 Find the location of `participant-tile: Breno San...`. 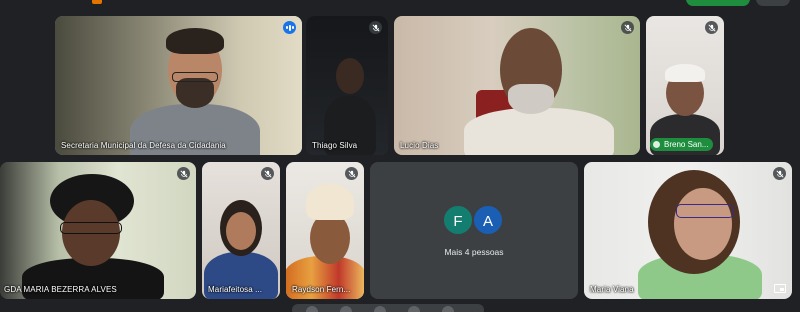

participant-tile: Breno San... is located at coordinates (685, 85).